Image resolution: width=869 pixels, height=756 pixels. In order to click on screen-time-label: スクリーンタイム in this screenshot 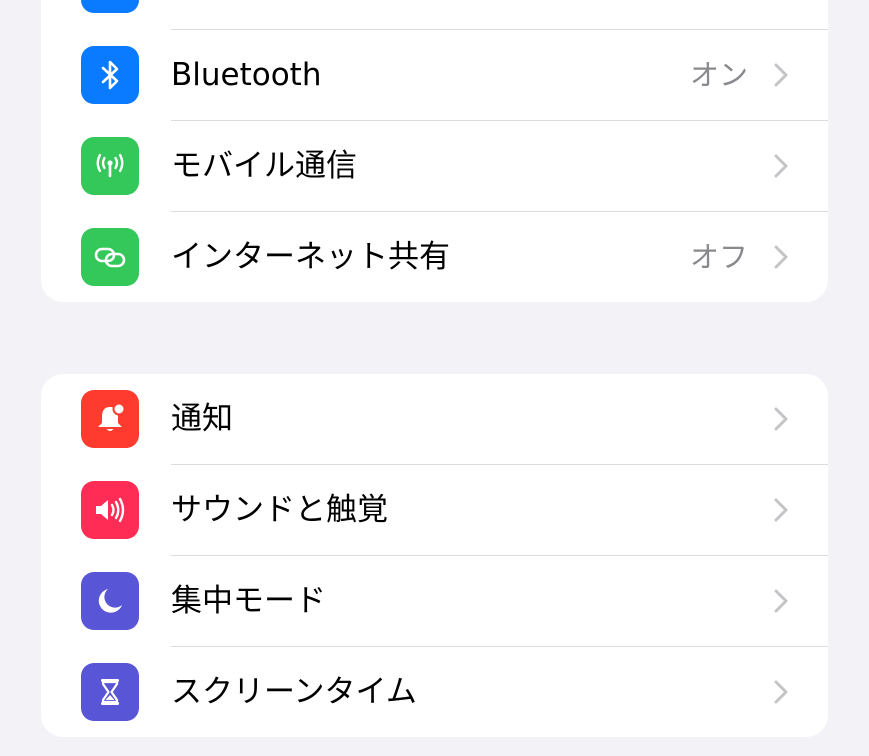, I will do `click(294, 692)`.